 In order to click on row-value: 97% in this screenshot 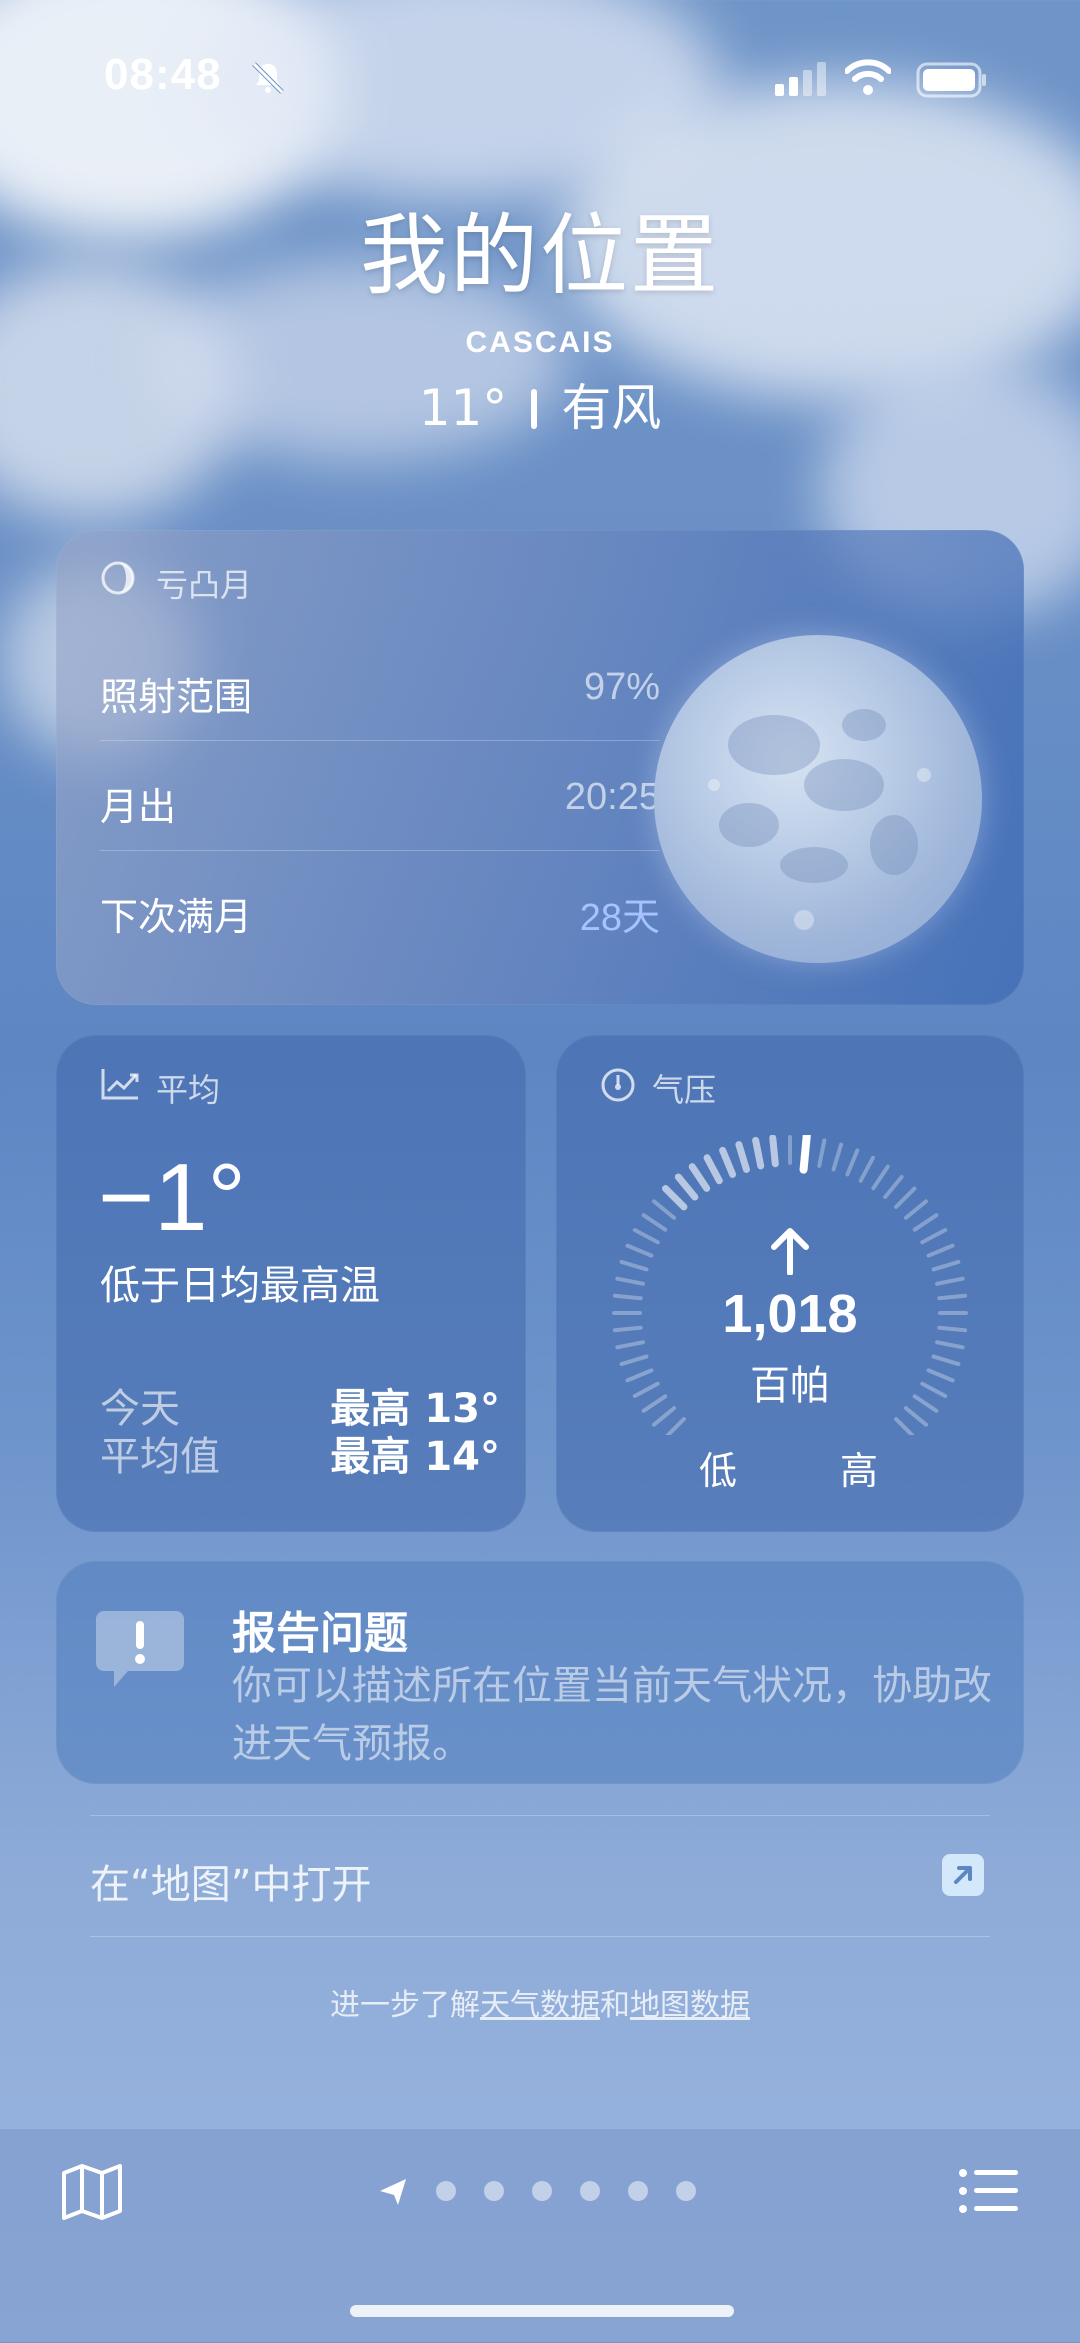, I will do `click(621, 687)`.